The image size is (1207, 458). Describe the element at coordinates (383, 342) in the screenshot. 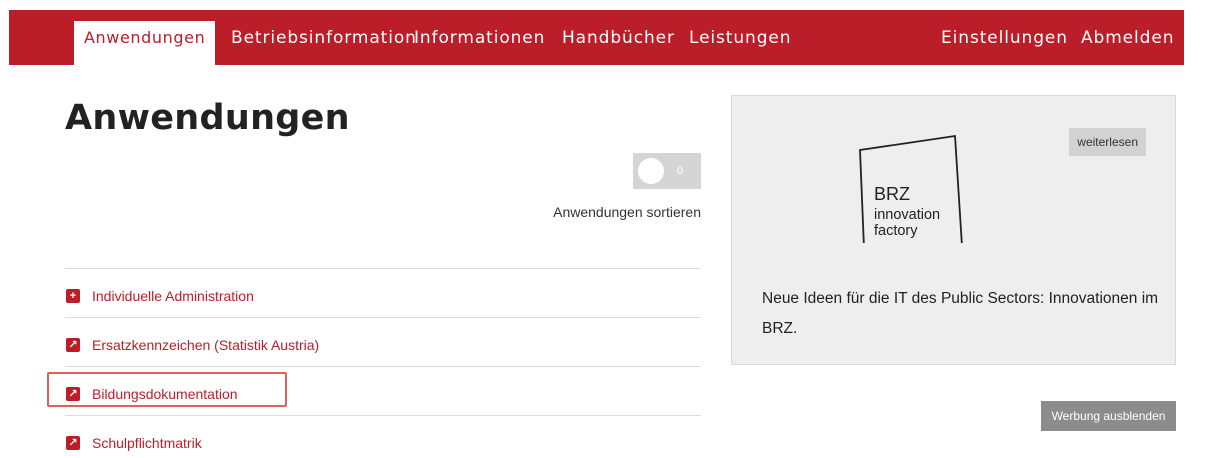

I see `app-item-ersatzkennzeichen: ↗ Ersatzkennzeichen (Statistik Austria)` at that location.